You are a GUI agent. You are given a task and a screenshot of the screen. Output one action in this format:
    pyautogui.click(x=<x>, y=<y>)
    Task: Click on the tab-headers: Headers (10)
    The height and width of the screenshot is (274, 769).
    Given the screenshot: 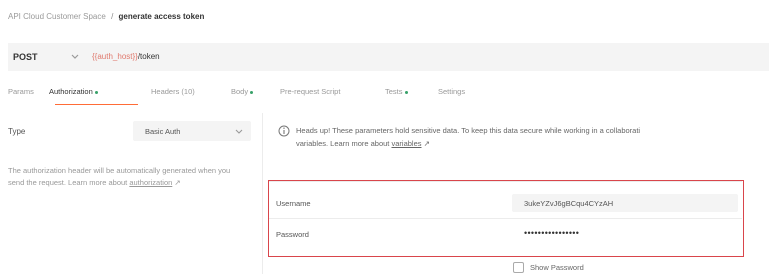 What is the action you would take?
    pyautogui.click(x=173, y=91)
    